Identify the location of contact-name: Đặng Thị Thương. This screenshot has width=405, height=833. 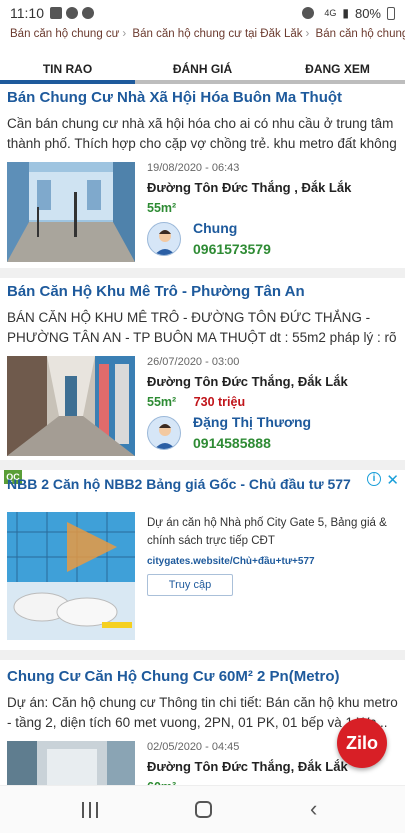
(252, 422).